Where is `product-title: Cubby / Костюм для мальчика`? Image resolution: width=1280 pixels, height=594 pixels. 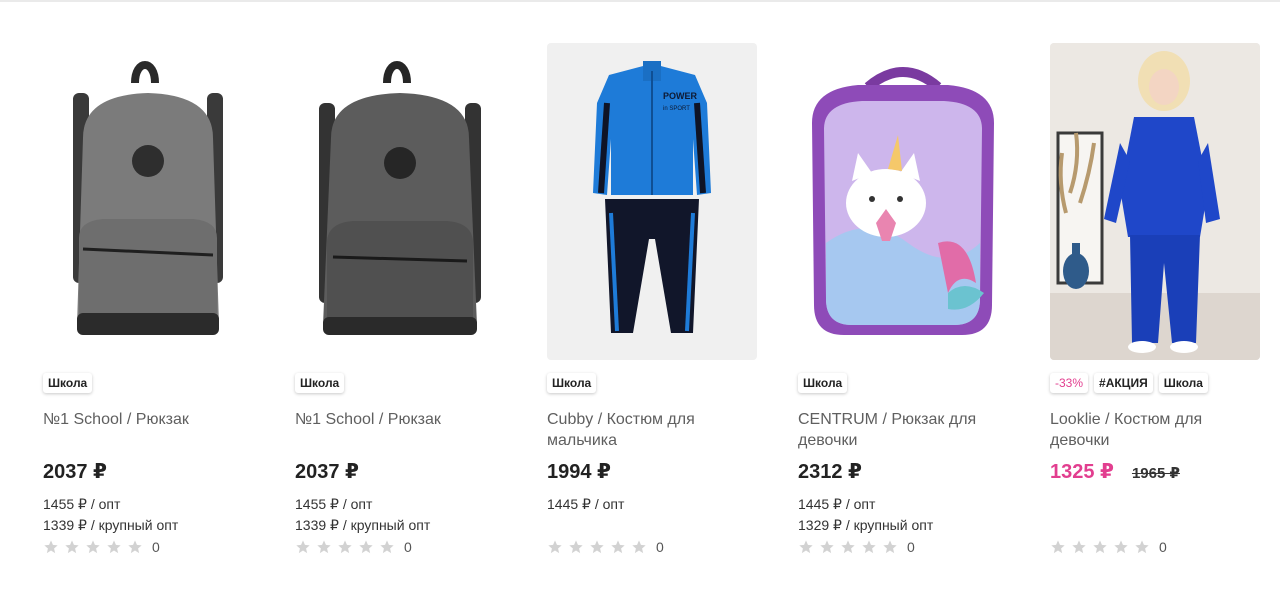
product-title: Cubby / Костюм для мальчика is located at coordinates (649, 430).